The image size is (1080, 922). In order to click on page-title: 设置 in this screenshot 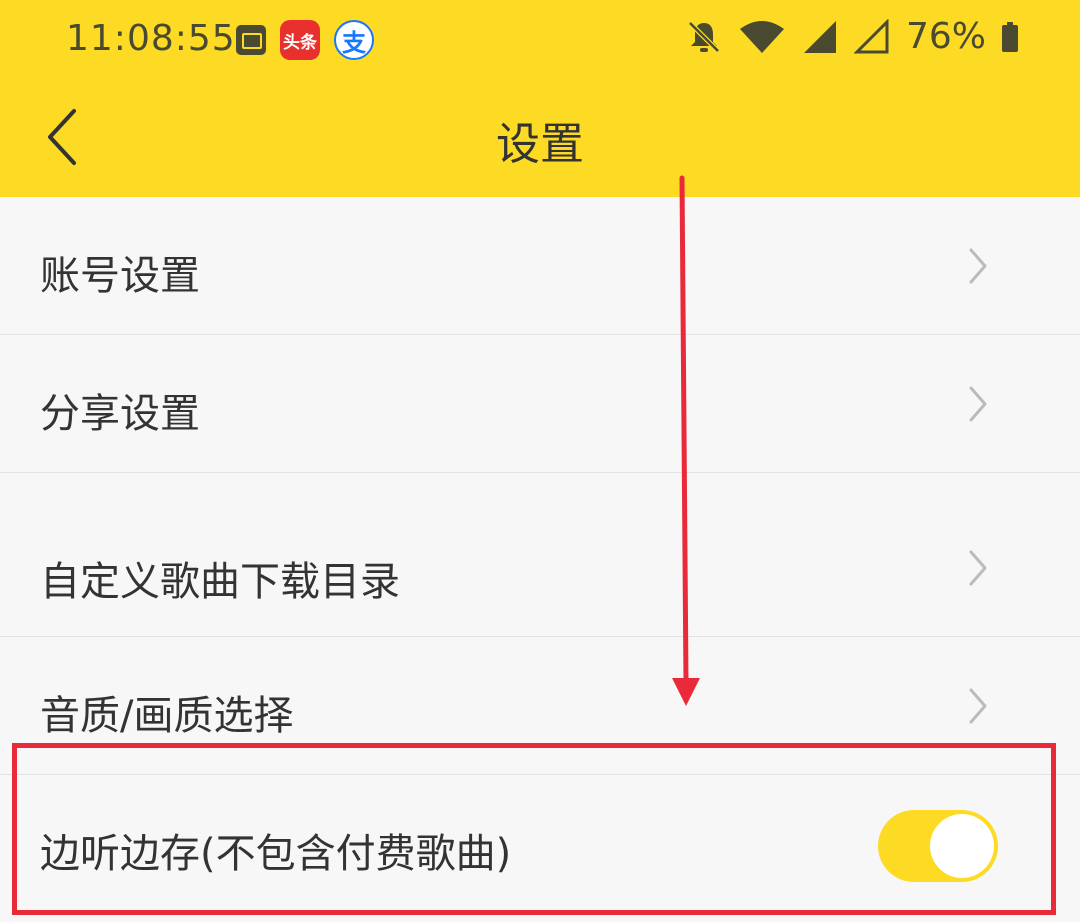, I will do `click(540, 144)`.